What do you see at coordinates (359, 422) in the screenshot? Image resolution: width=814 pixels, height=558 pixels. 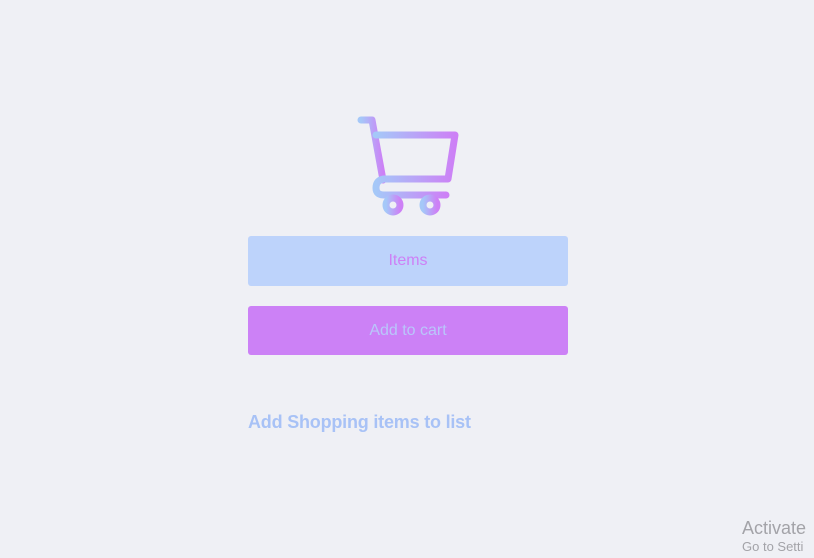 I see `shopping-list-heading: Add Shopping items to list` at bounding box center [359, 422].